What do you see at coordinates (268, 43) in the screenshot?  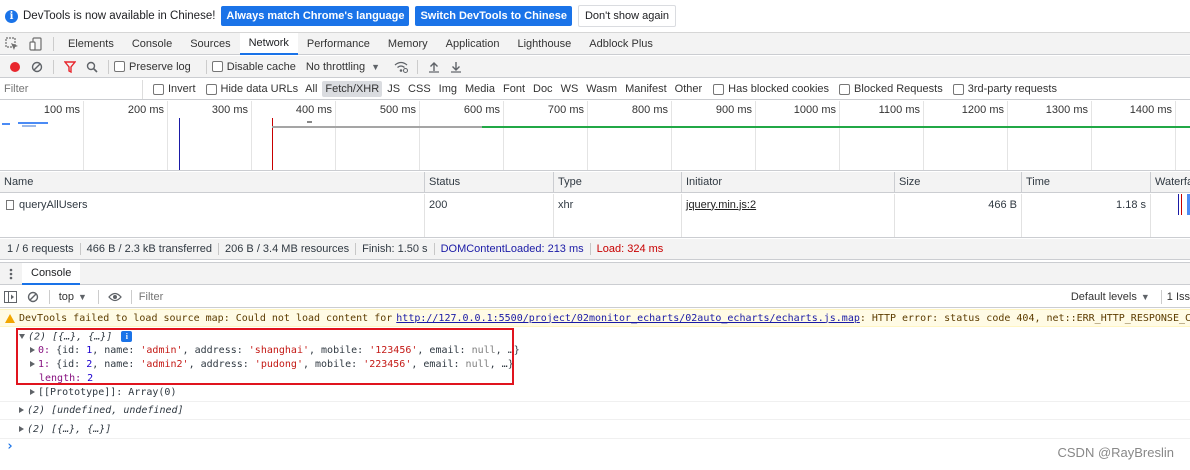 I see `tab-network: Network` at bounding box center [268, 43].